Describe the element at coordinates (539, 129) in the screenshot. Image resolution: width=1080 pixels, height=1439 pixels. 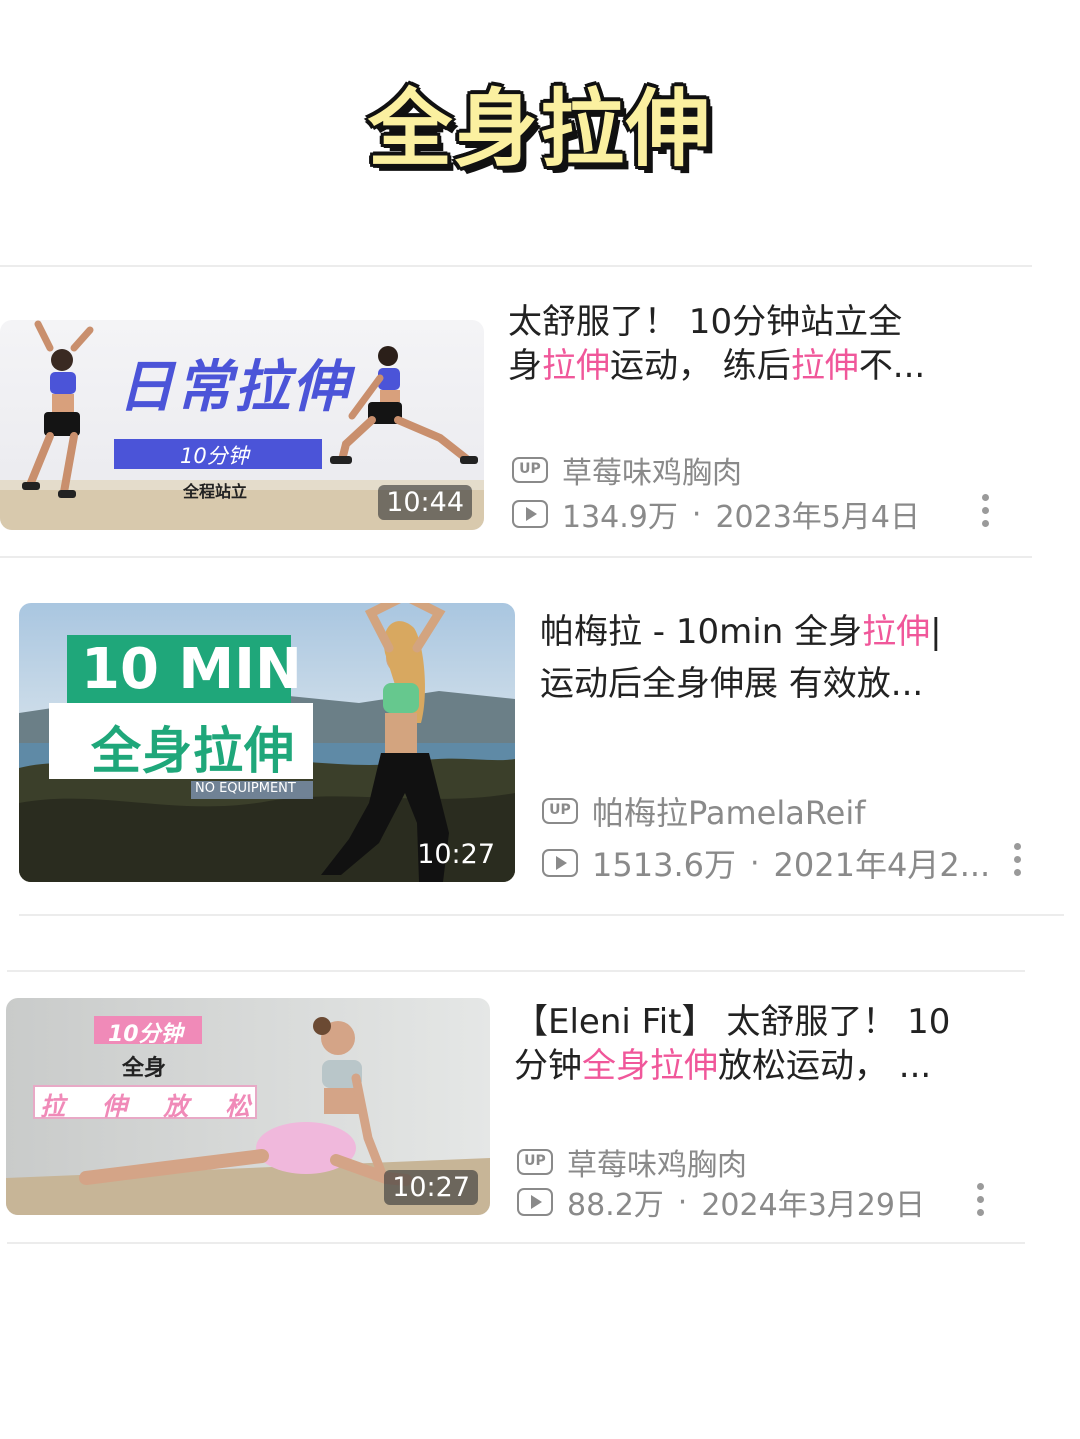
I see `page-title: 全身拉伸` at that location.